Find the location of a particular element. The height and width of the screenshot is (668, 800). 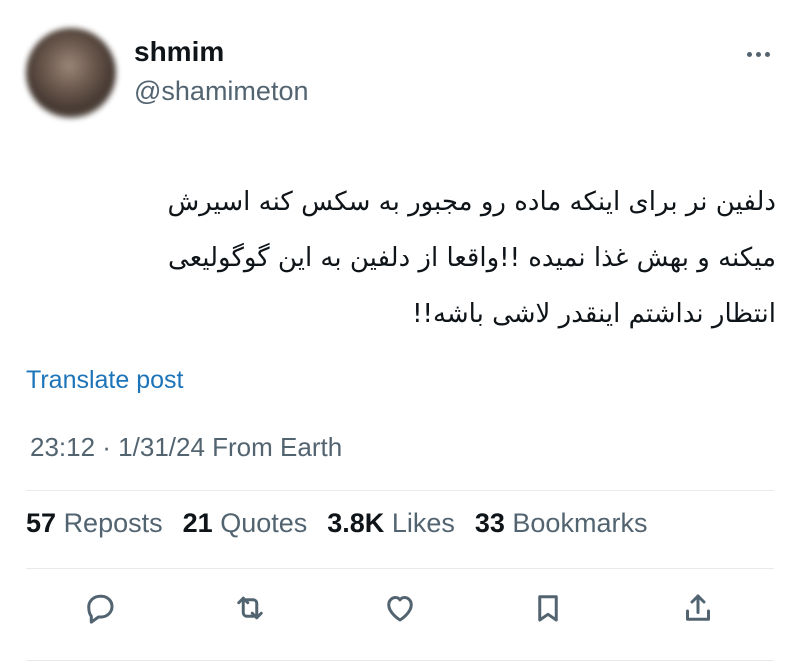

bookmarks-count: 33 is located at coordinates (489, 523).